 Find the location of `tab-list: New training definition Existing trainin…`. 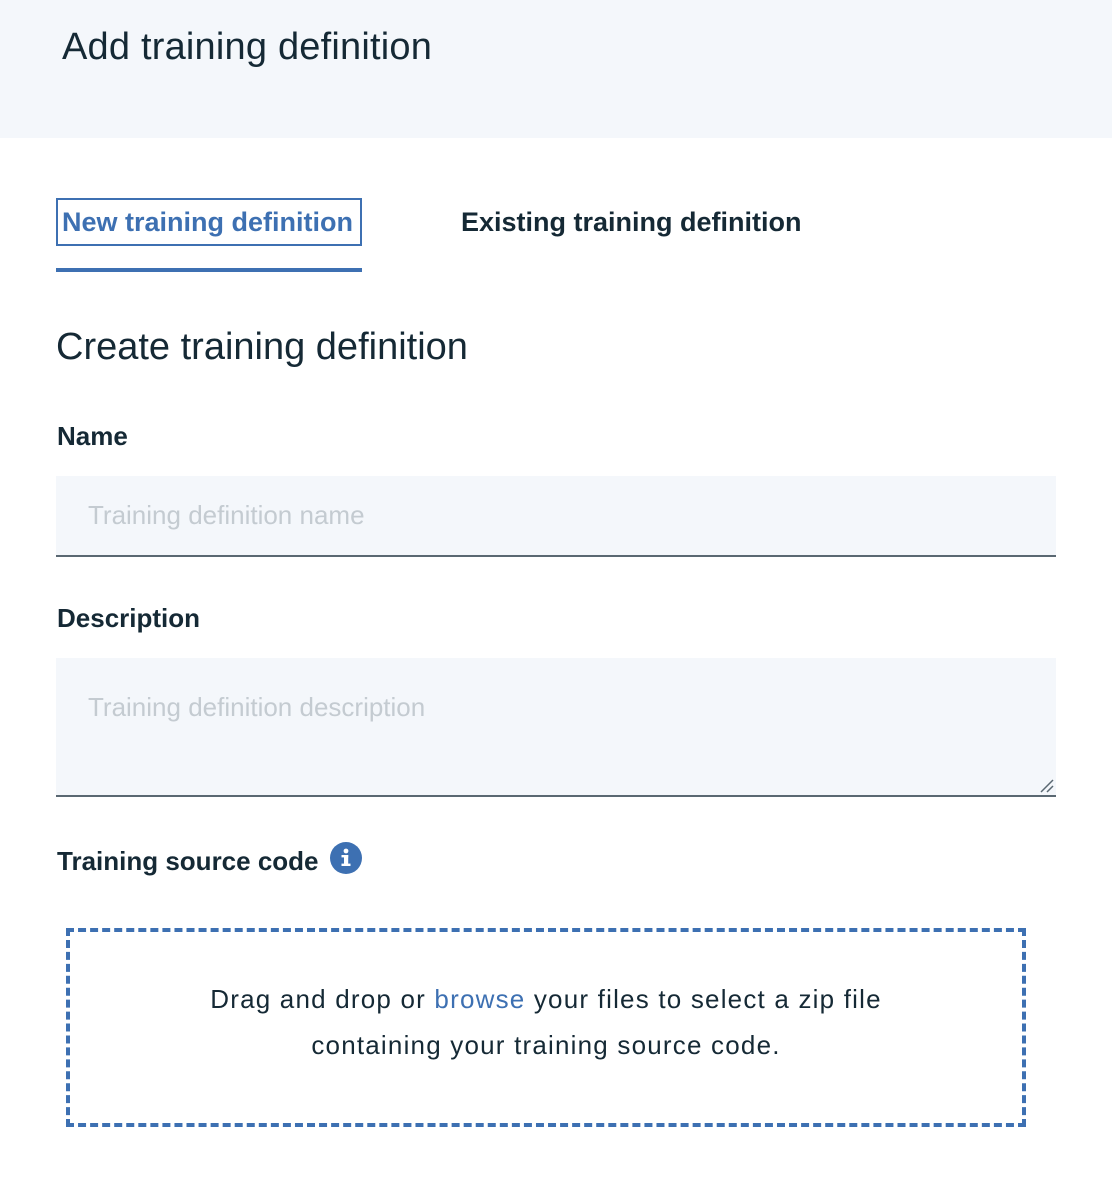

tab-list: New training definition Existing trainin… is located at coordinates (556, 238).